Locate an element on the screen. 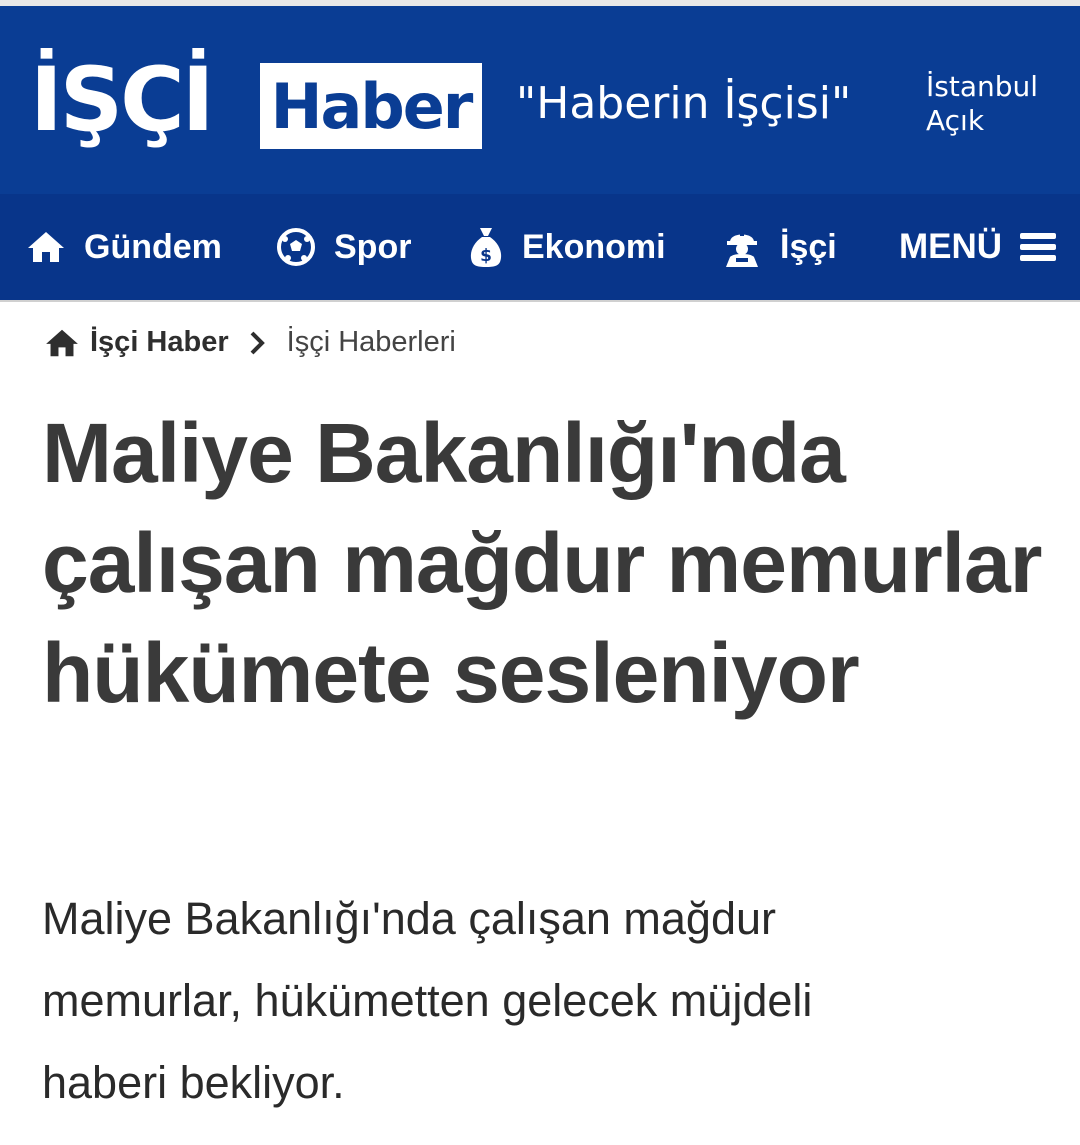 The height and width of the screenshot is (1145, 1080). nav-item-isci: İşçi is located at coordinates (779, 247).